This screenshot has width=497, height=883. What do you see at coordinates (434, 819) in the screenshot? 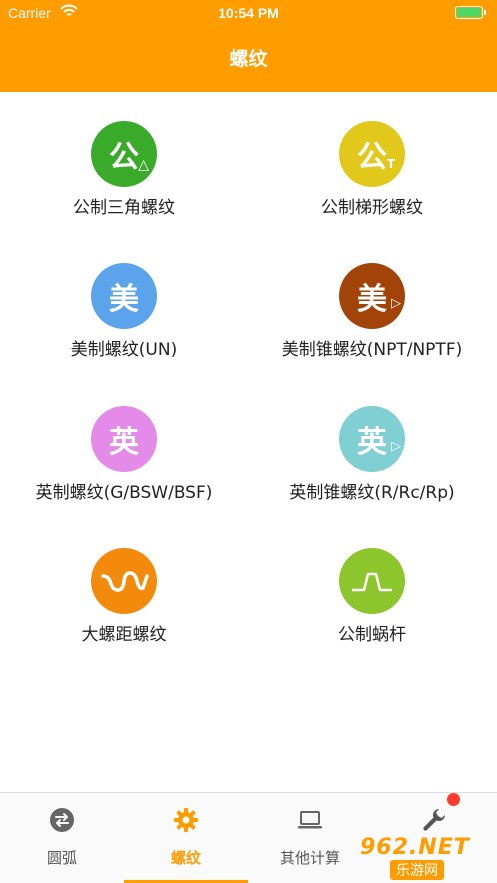
I see `wrench-icon` at bounding box center [434, 819].